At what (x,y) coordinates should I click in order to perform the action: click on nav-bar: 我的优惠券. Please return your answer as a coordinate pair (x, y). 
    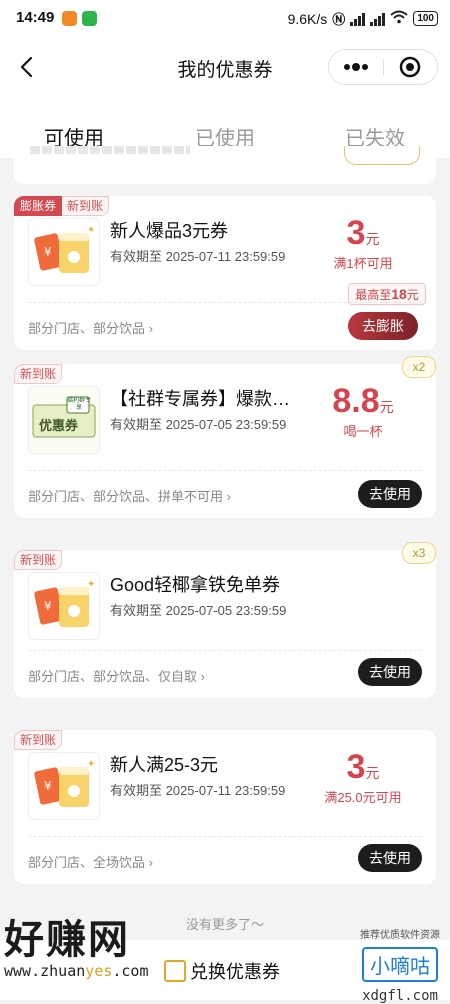
    Looking at the image, I should click on (225, 67).